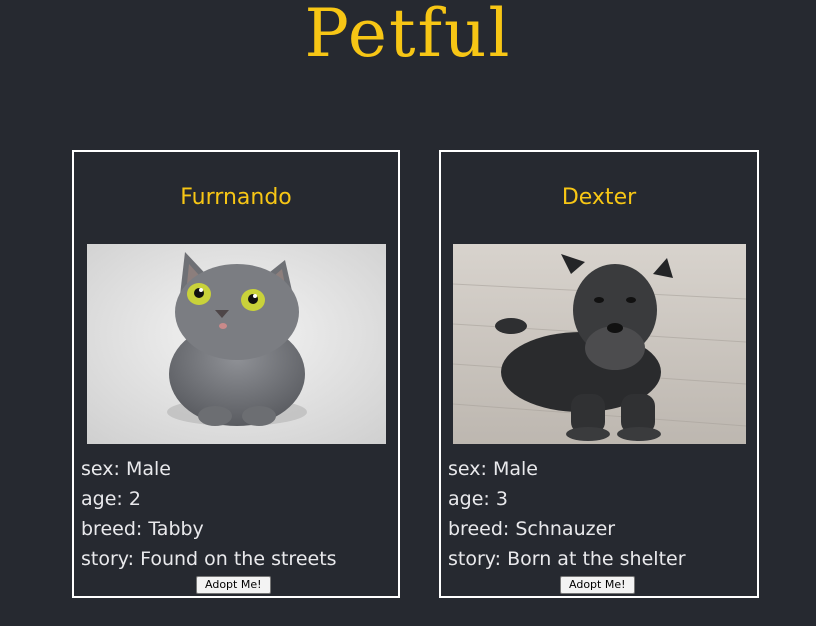 The image size is (816, 626). I want to click on pet-name: Furrnando, so click(236, 197).